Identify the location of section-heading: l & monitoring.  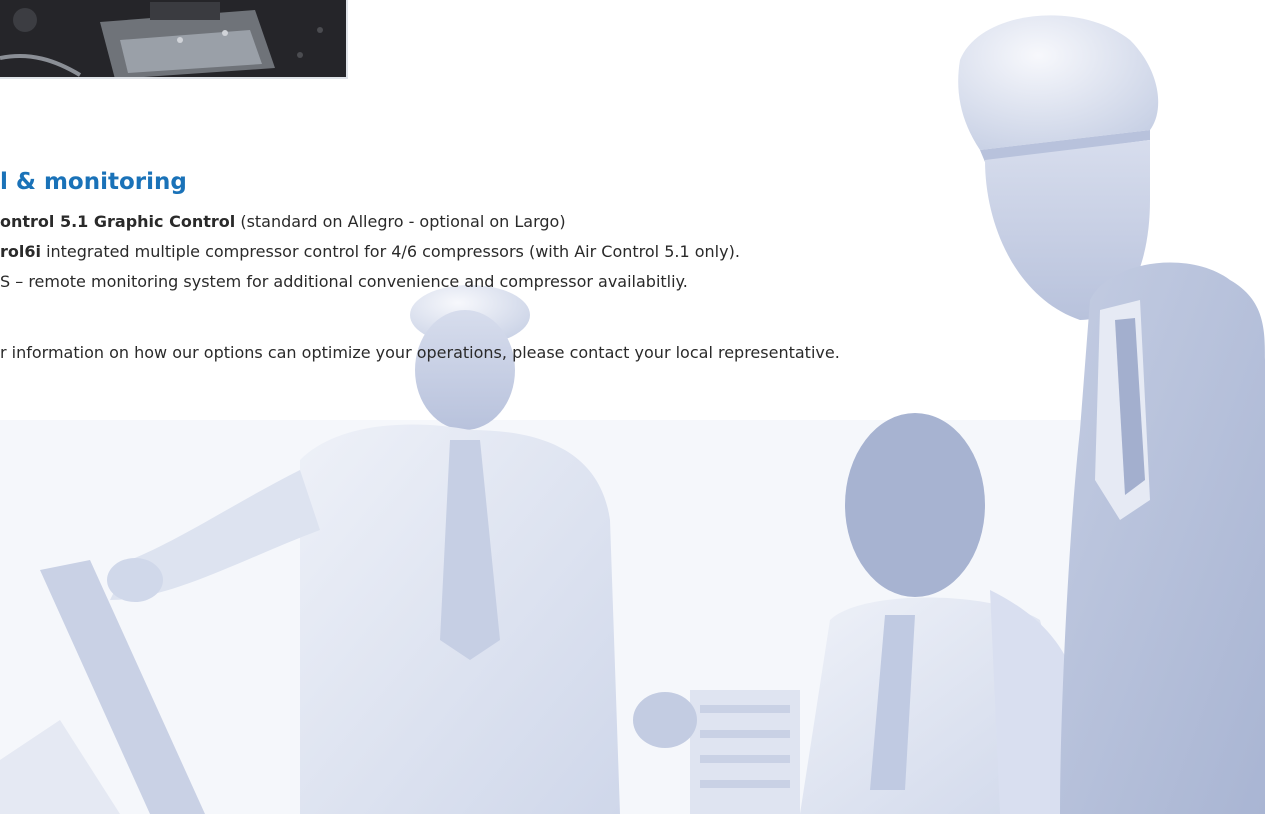
(93, 182).